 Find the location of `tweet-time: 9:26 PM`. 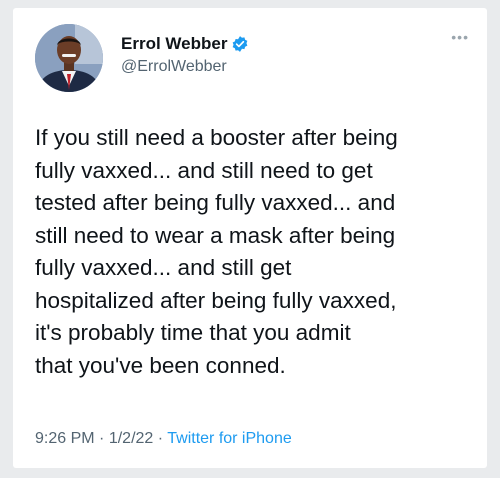

tweet-time: 9:26 PM is located at coordinates (65, 438).